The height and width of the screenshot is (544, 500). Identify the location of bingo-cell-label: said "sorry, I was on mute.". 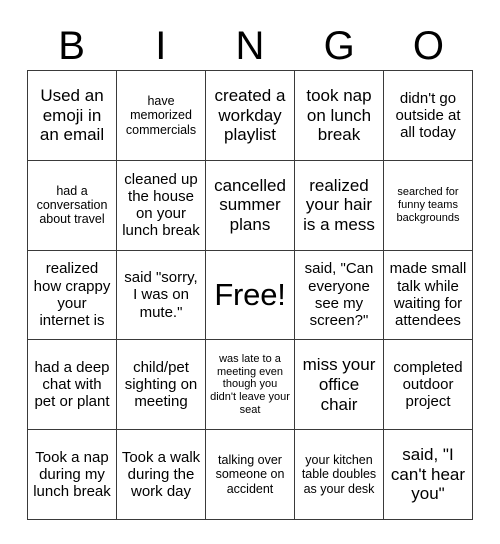
(161, 295).